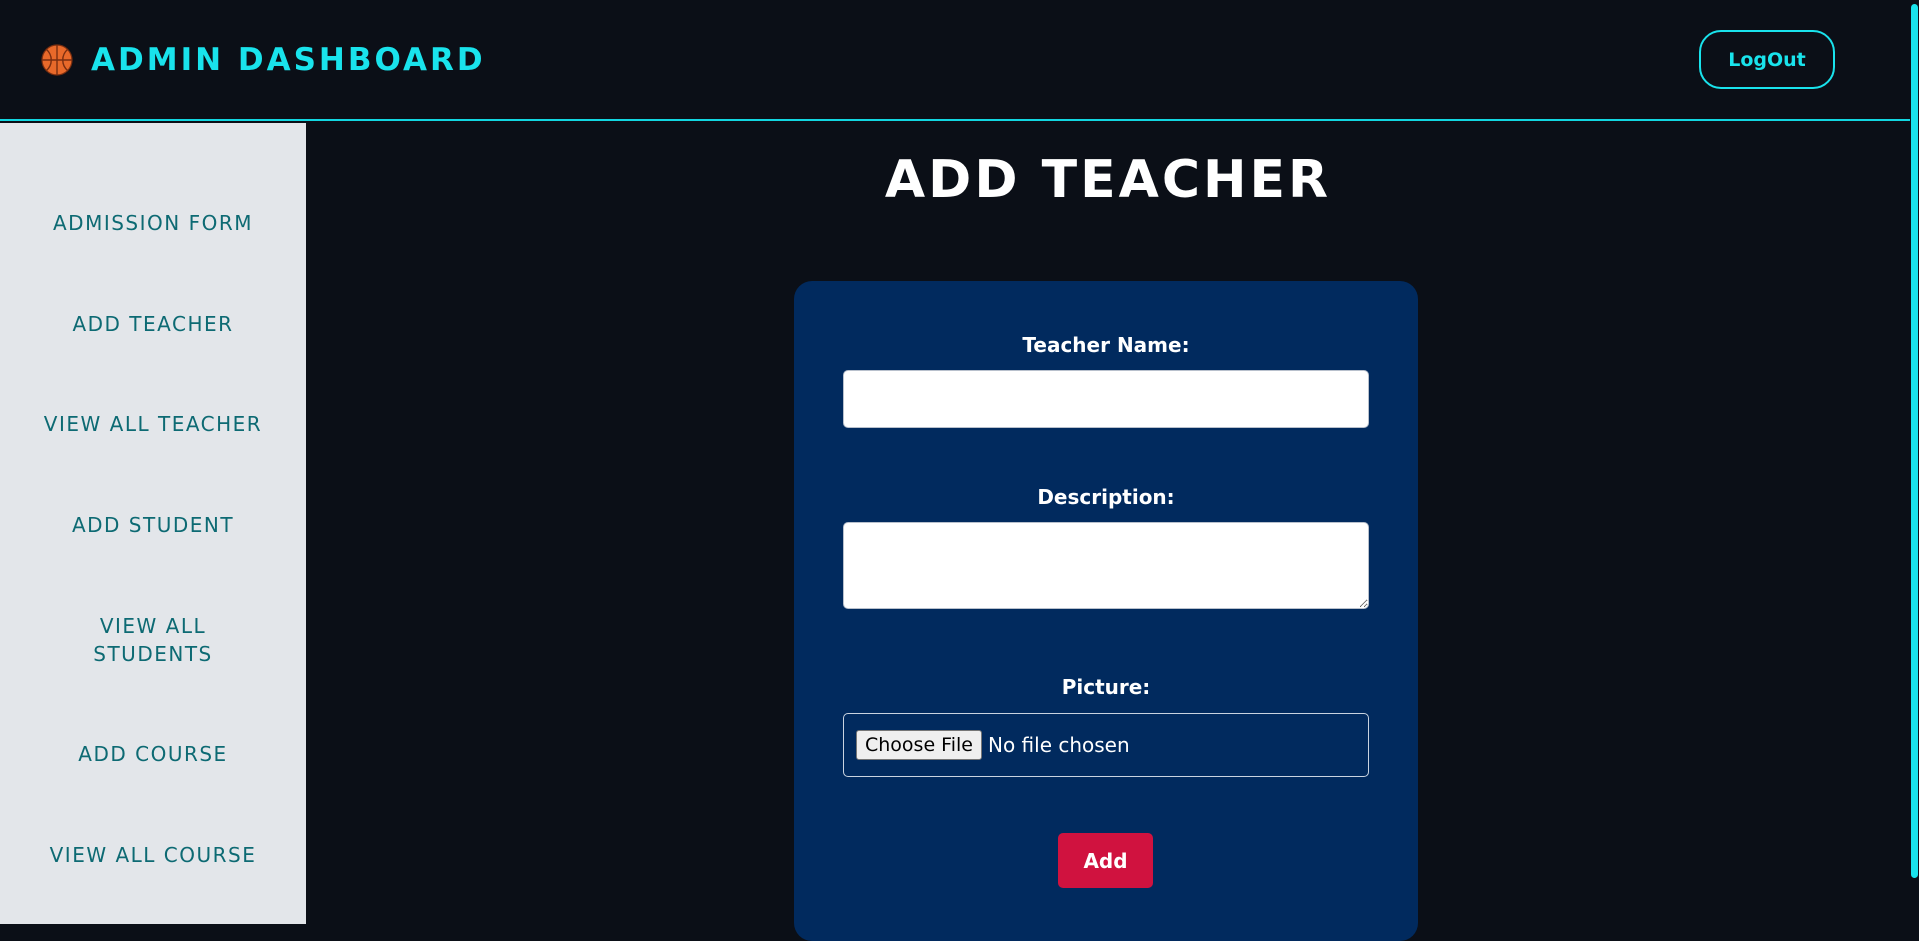  What do you see at coordinates (1767, 59) in the screenshot?
I see `logout-button: LogOut` at bounding box center [1767, 59].